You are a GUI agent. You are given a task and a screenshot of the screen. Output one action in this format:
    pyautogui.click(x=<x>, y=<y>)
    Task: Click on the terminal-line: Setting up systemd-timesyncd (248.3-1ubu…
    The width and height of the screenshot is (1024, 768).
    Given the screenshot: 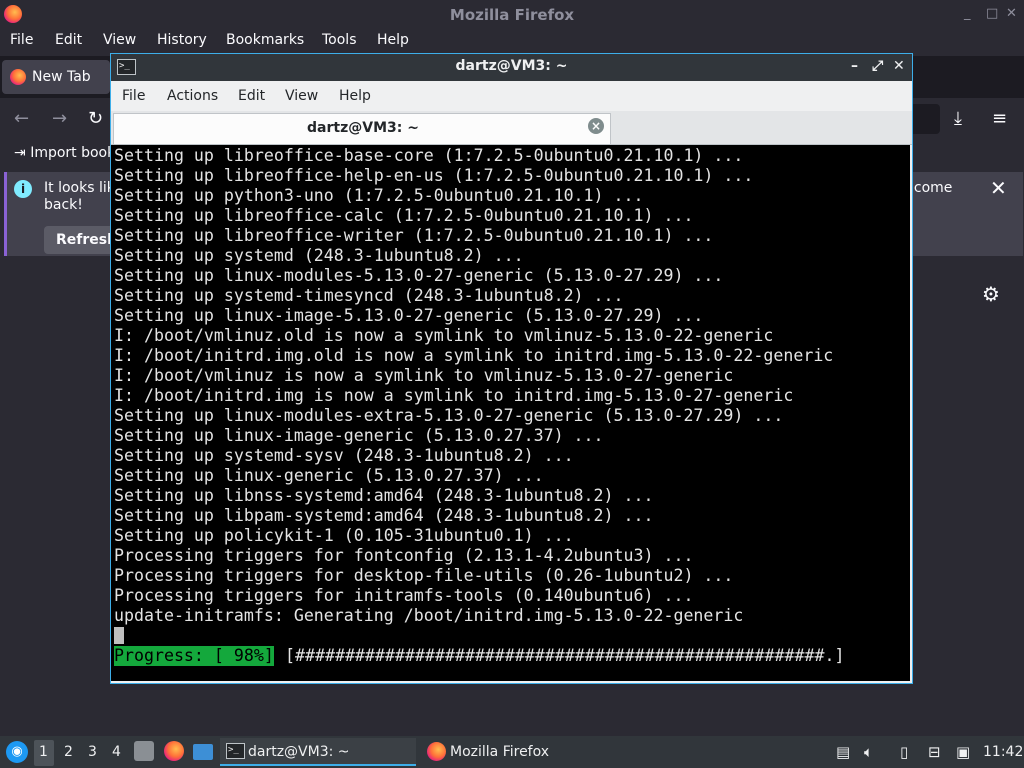 What is the action you would take?
    pyautogui.click(x=369, y=295)
    